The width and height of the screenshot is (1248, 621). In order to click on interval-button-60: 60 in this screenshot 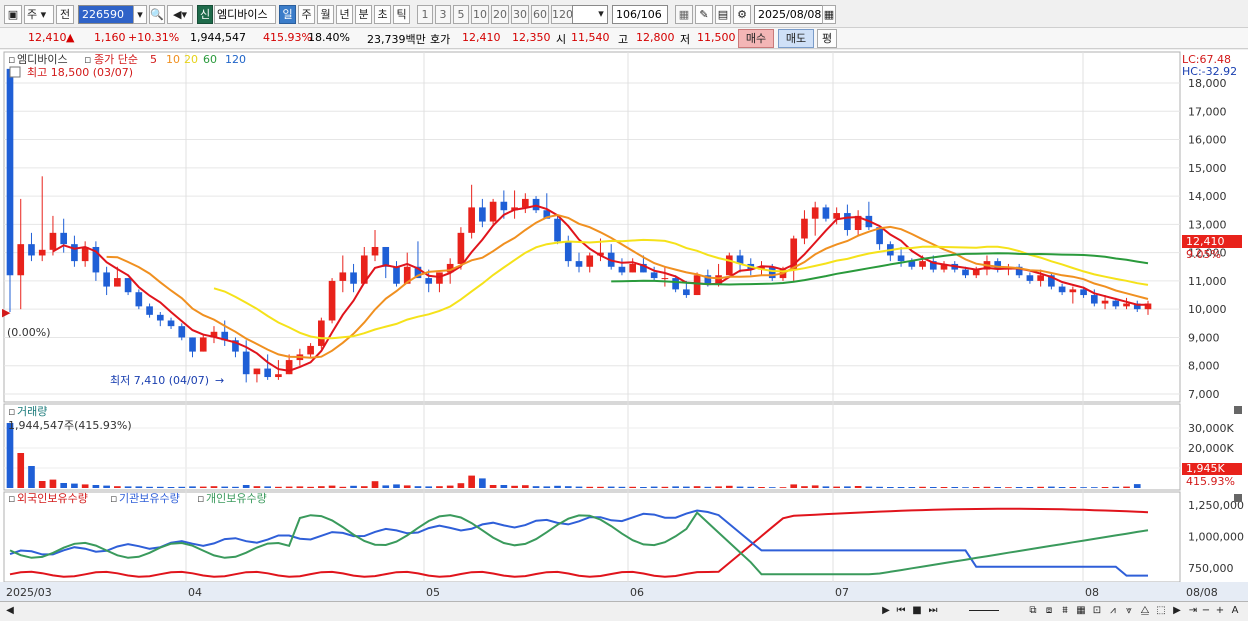, I will do `click(540, 14)`.